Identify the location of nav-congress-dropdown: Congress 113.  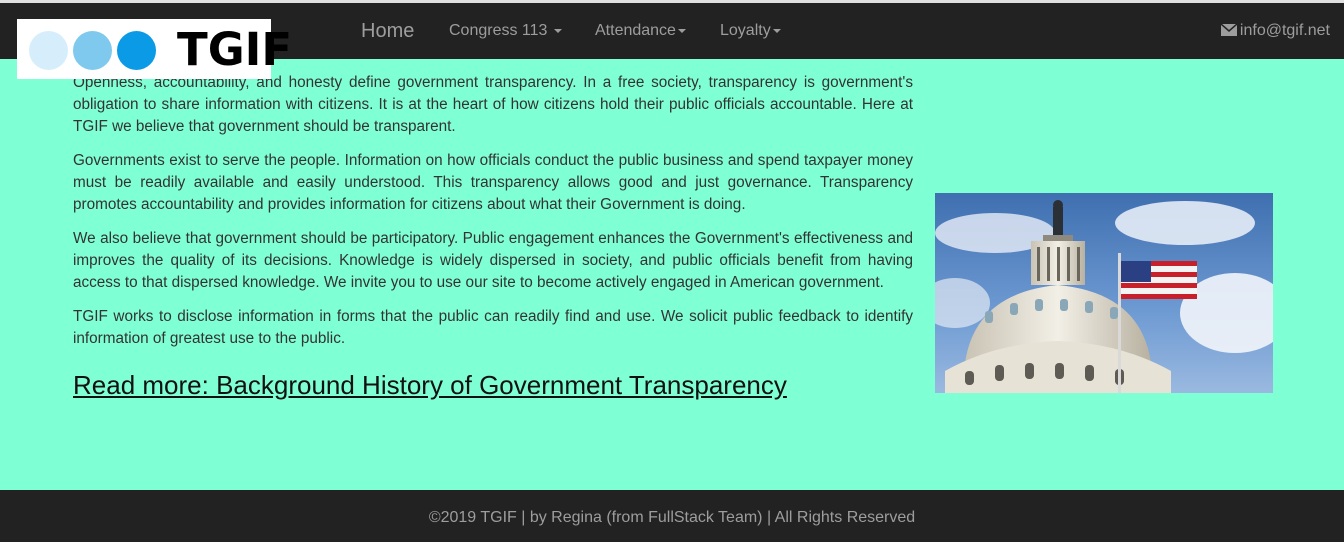
(505, 31).